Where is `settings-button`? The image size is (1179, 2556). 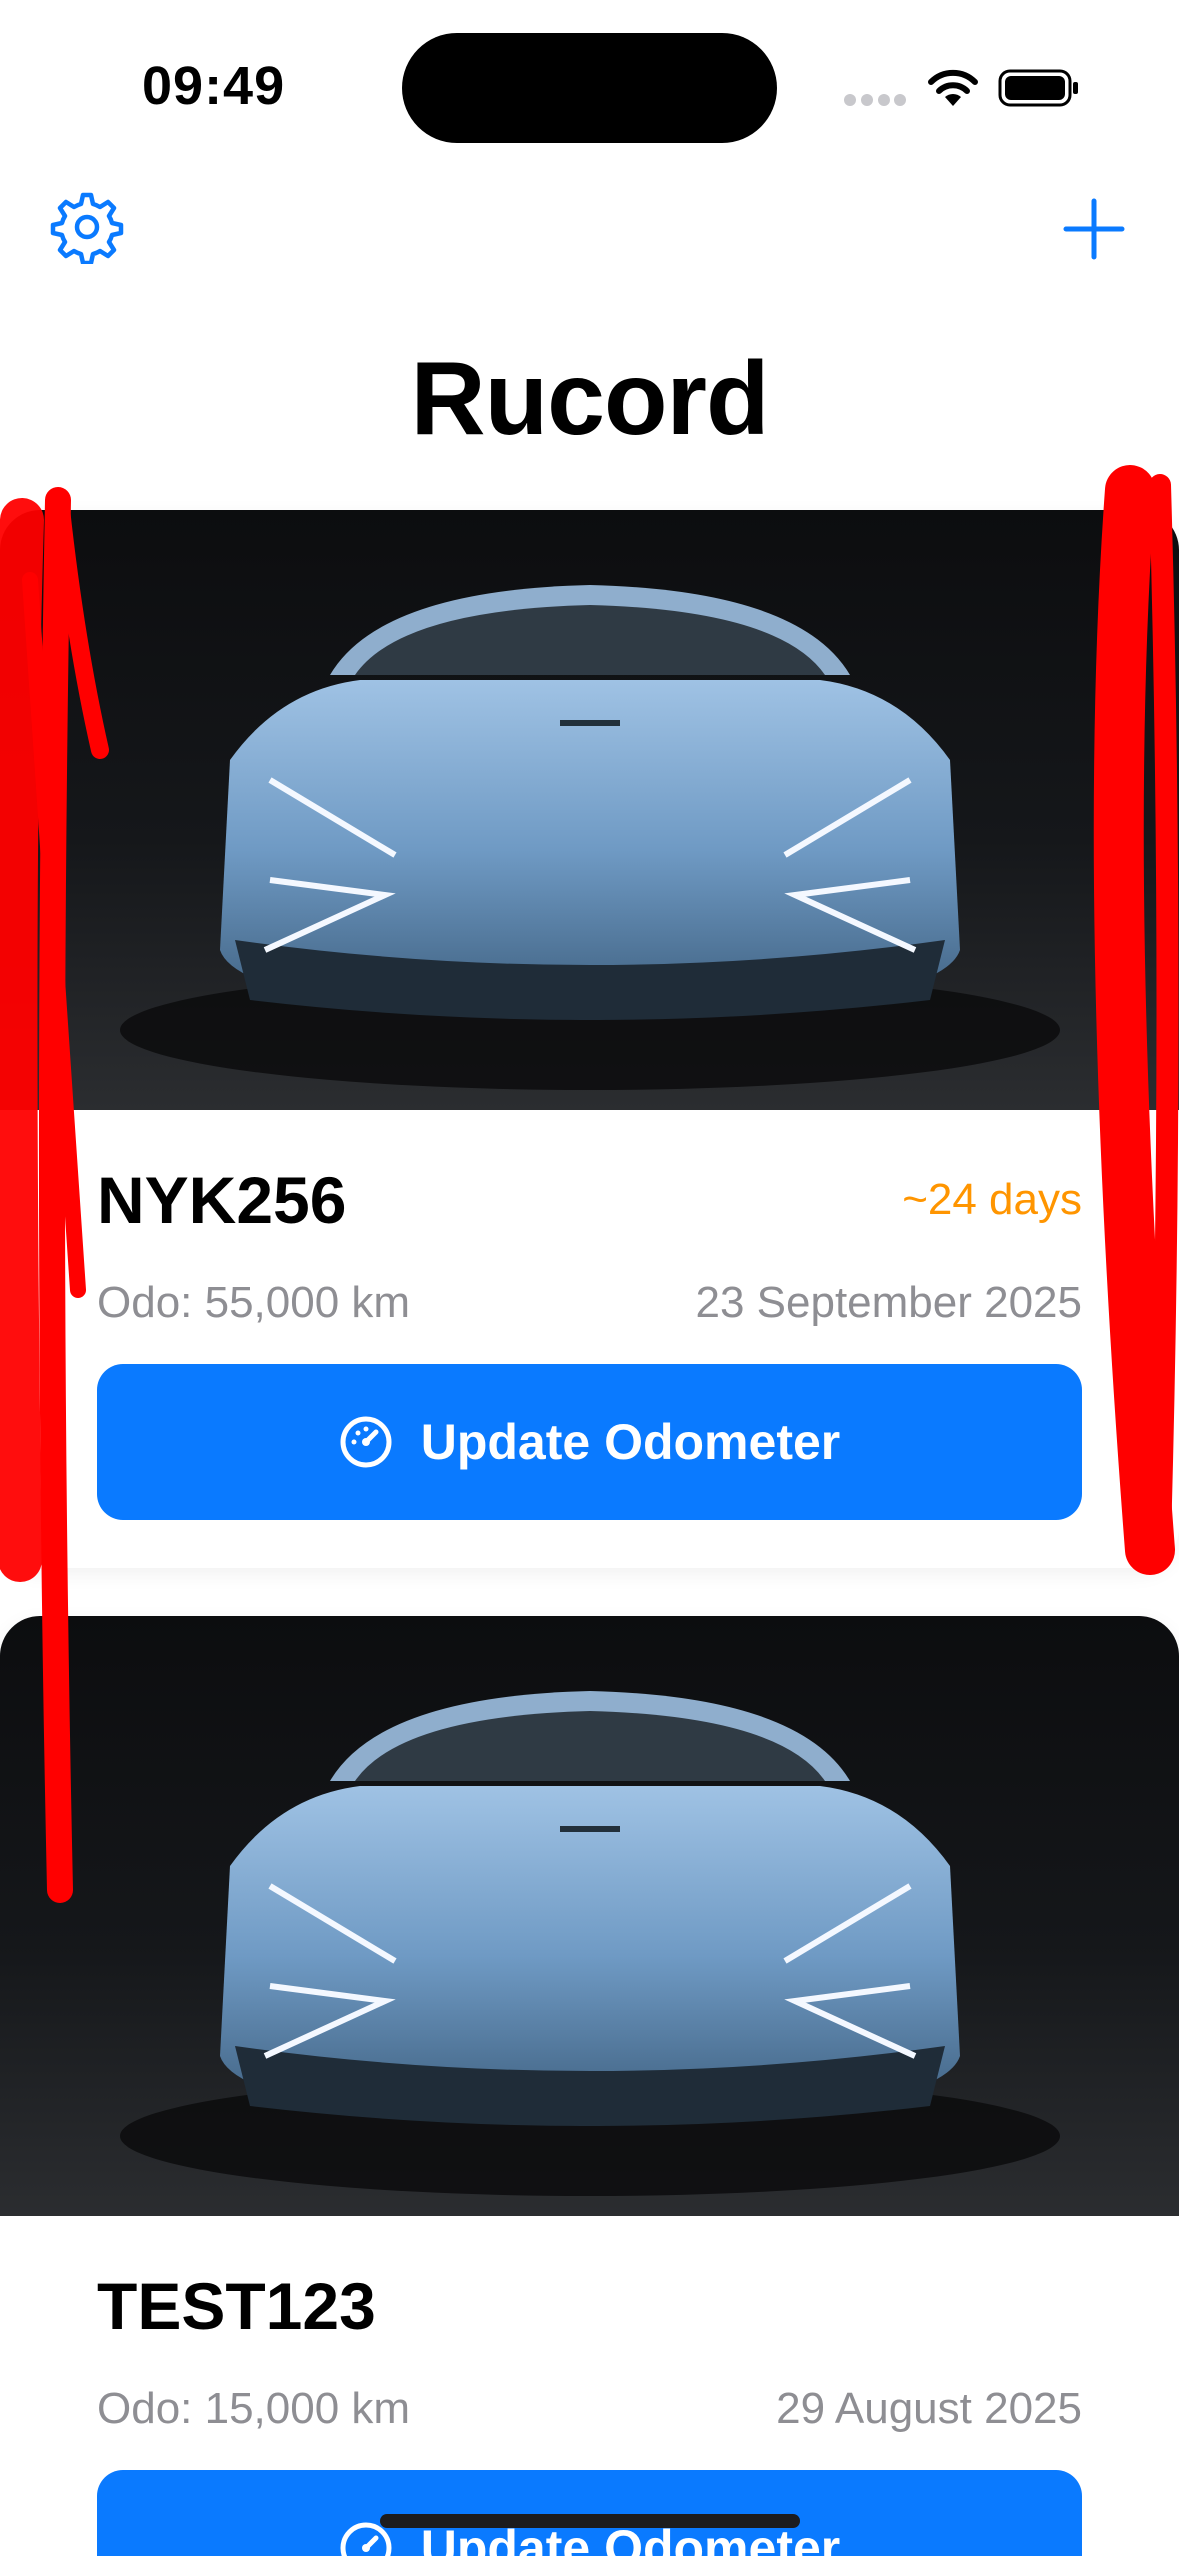 settings-button is located at coordinates (87, 227).